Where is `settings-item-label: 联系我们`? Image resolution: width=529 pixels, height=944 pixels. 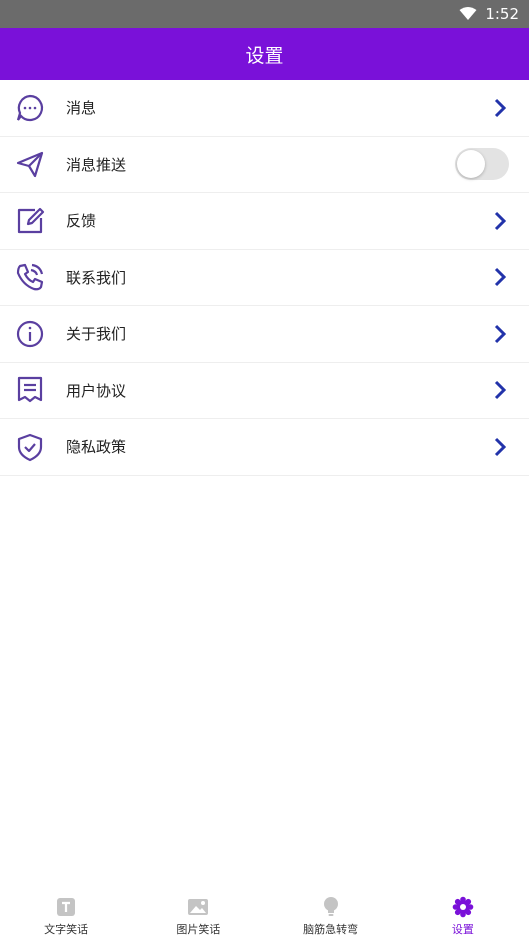 settings-item-label: 联系我们 is located at coordinates (96, 277).